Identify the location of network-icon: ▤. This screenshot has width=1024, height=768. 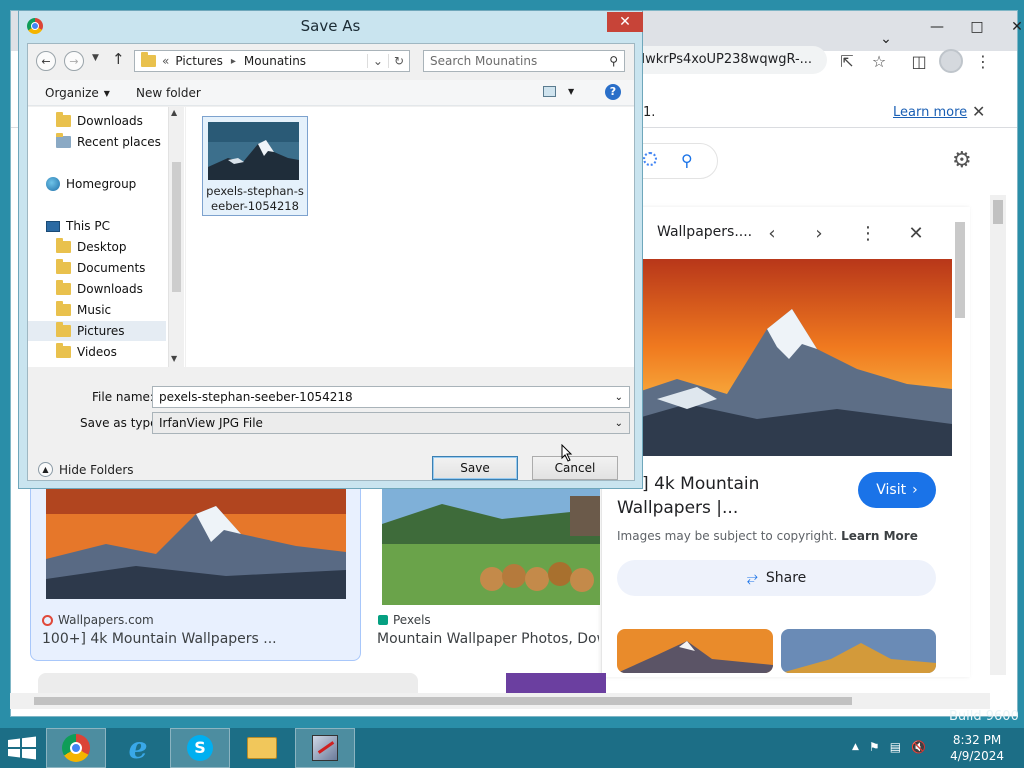
(895, 747).